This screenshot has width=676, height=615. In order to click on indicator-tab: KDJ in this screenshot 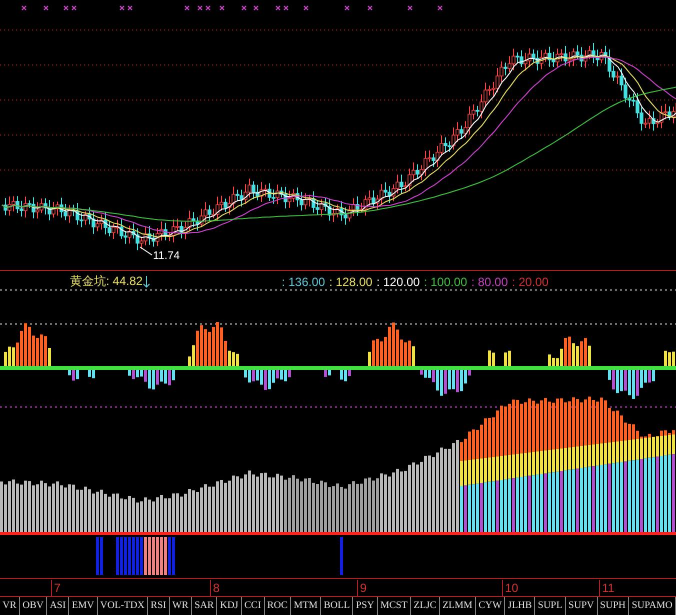, I will do `click(229, 606)`.